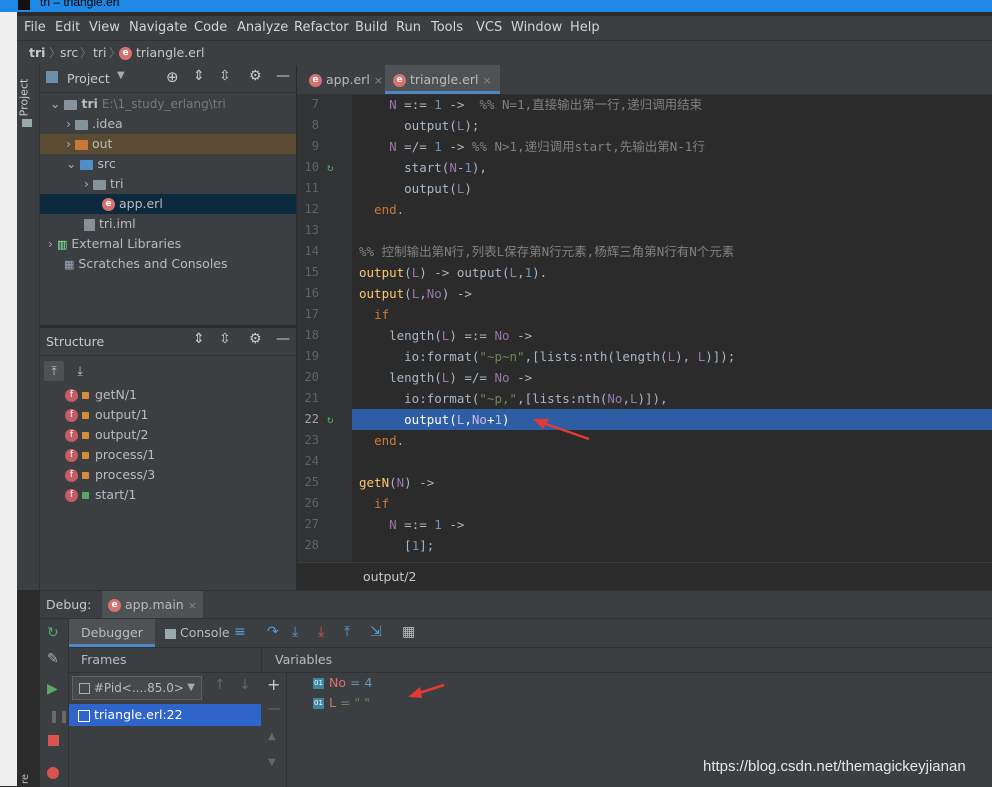  I want to click on tree-item-label: tri.iml, so click(117, 223).